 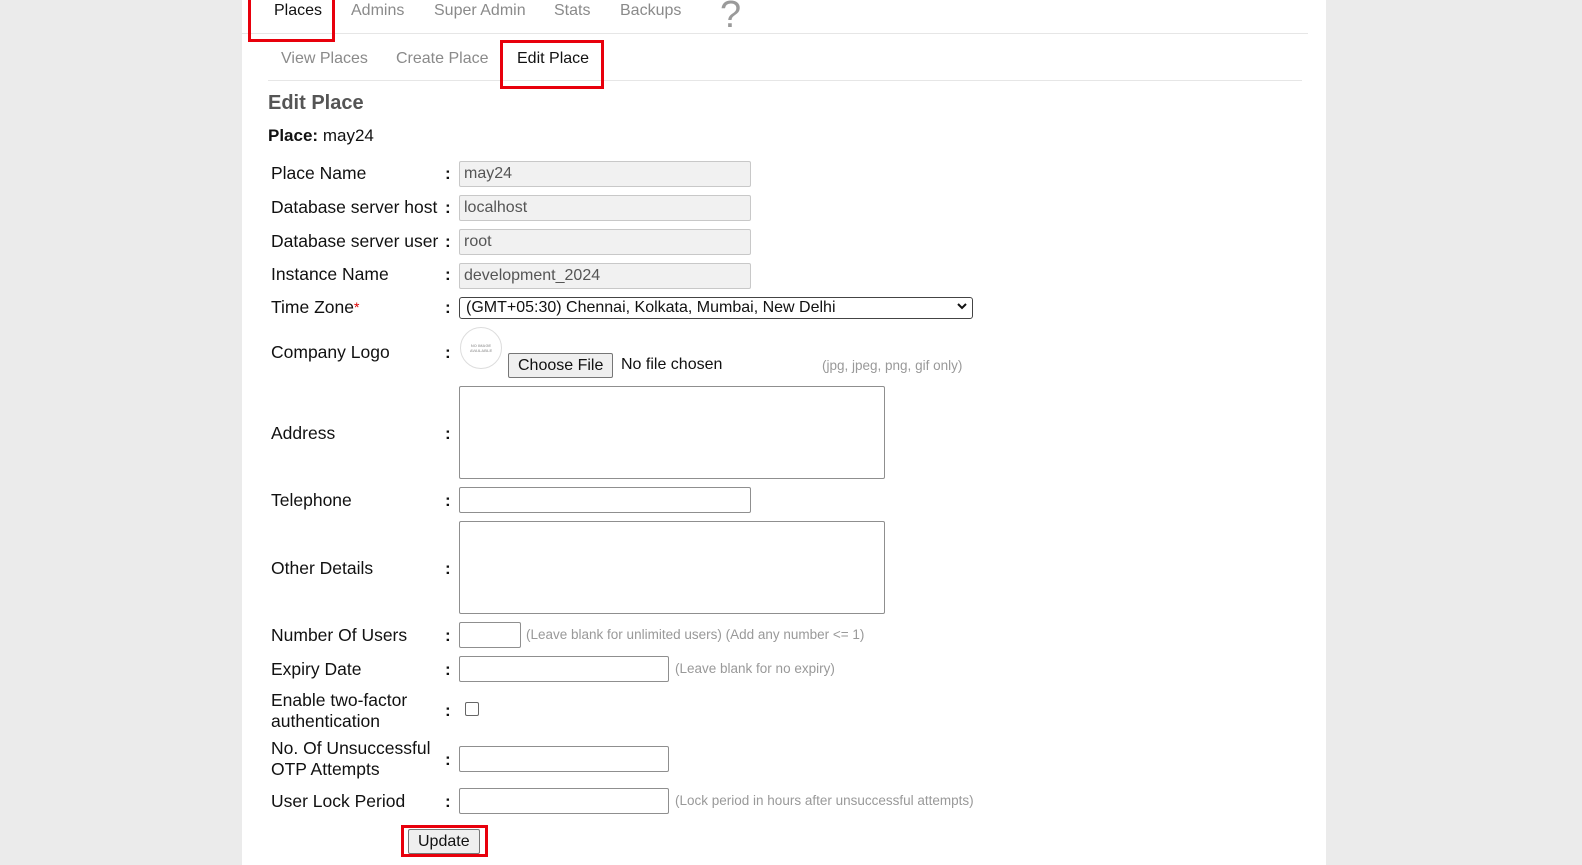 I want to click on user-lock-period-field, so click(x=564, y=801).